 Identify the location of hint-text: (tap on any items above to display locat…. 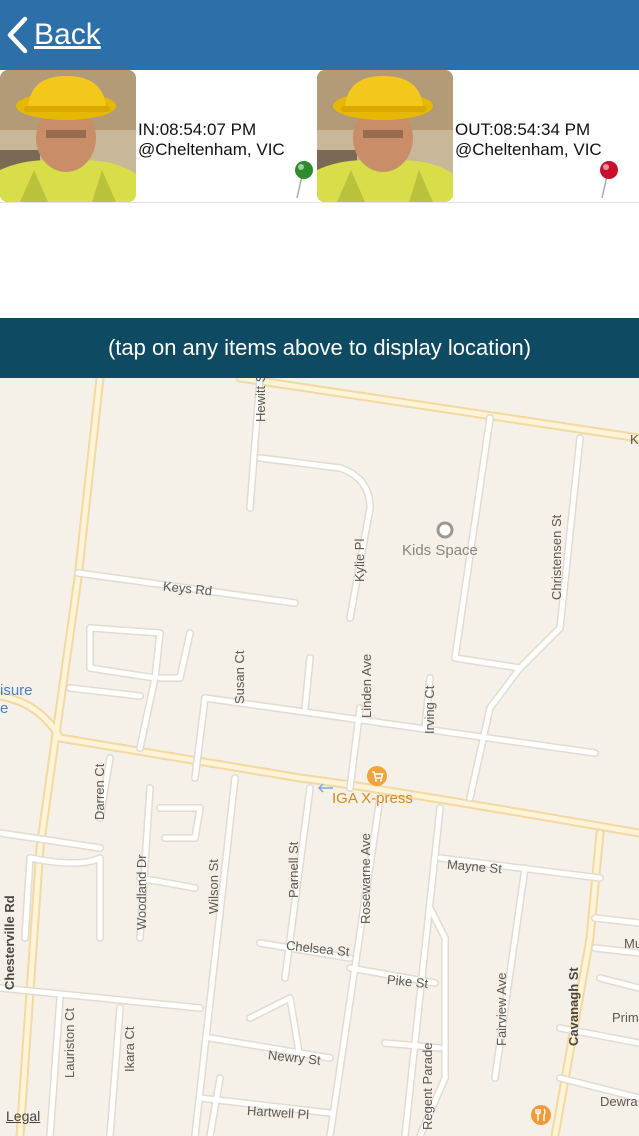
(319, 347).